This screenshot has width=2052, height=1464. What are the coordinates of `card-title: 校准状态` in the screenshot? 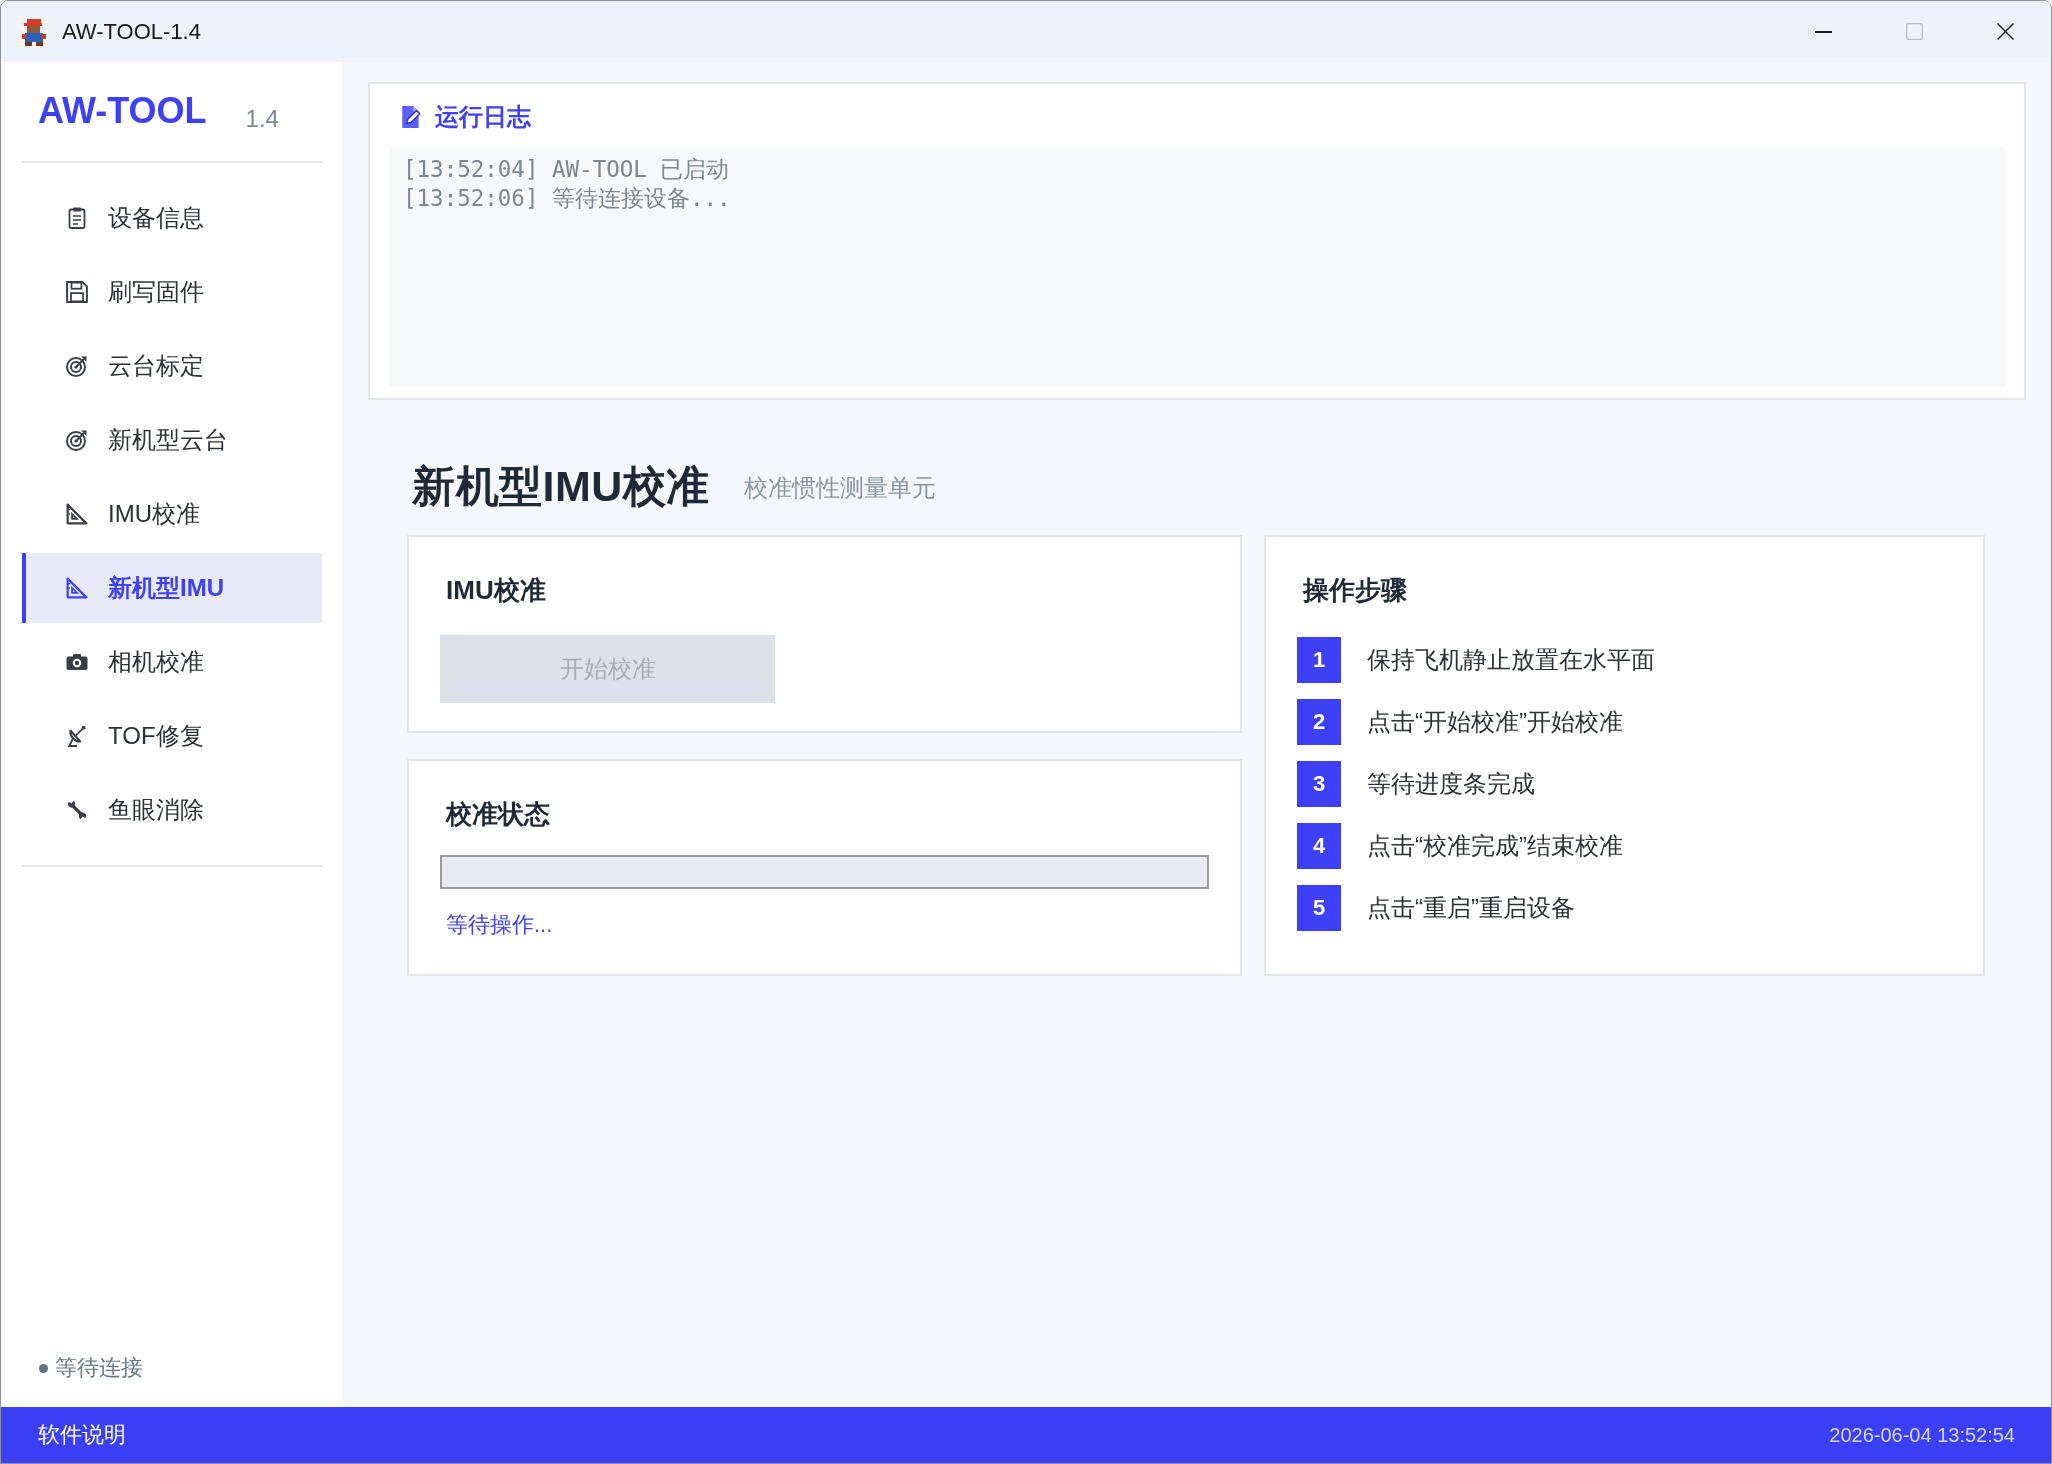 It's located at (497, 814).